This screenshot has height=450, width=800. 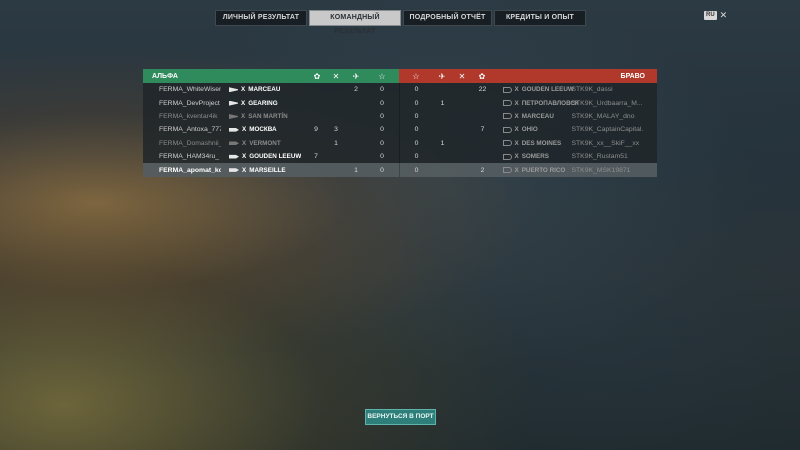 I want to click on ship-cell: X DES MOINES, so click(x=532, y=143).